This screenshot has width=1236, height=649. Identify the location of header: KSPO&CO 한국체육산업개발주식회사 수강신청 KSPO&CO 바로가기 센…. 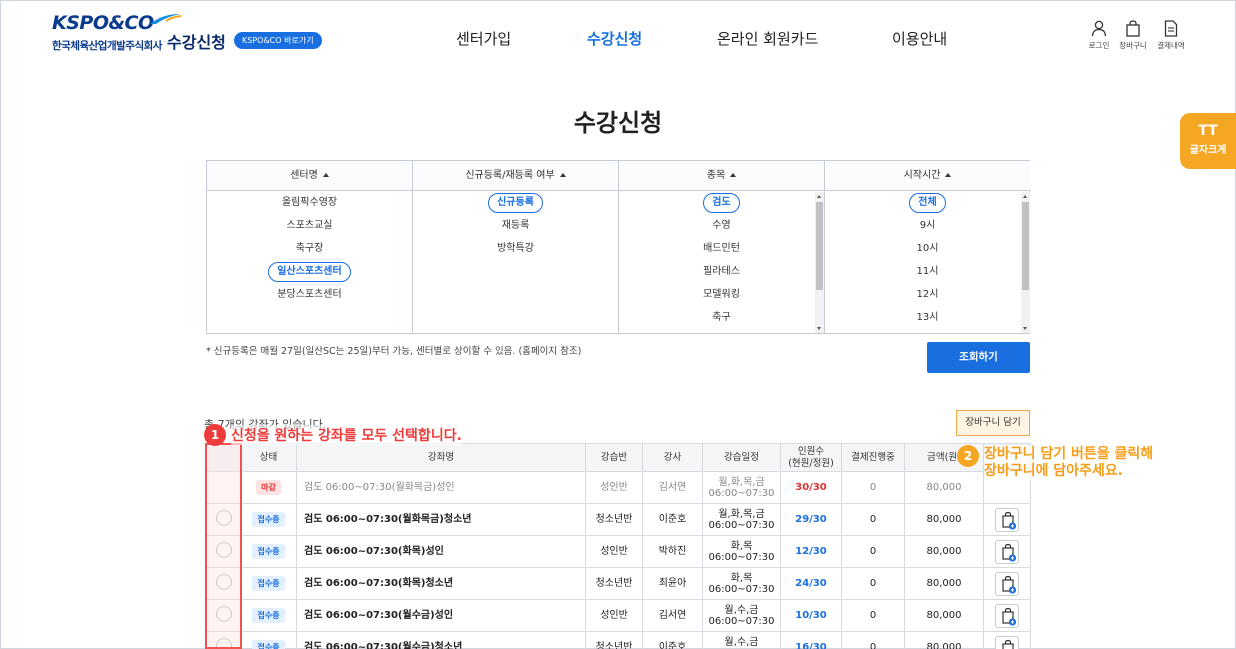
(618, 38).